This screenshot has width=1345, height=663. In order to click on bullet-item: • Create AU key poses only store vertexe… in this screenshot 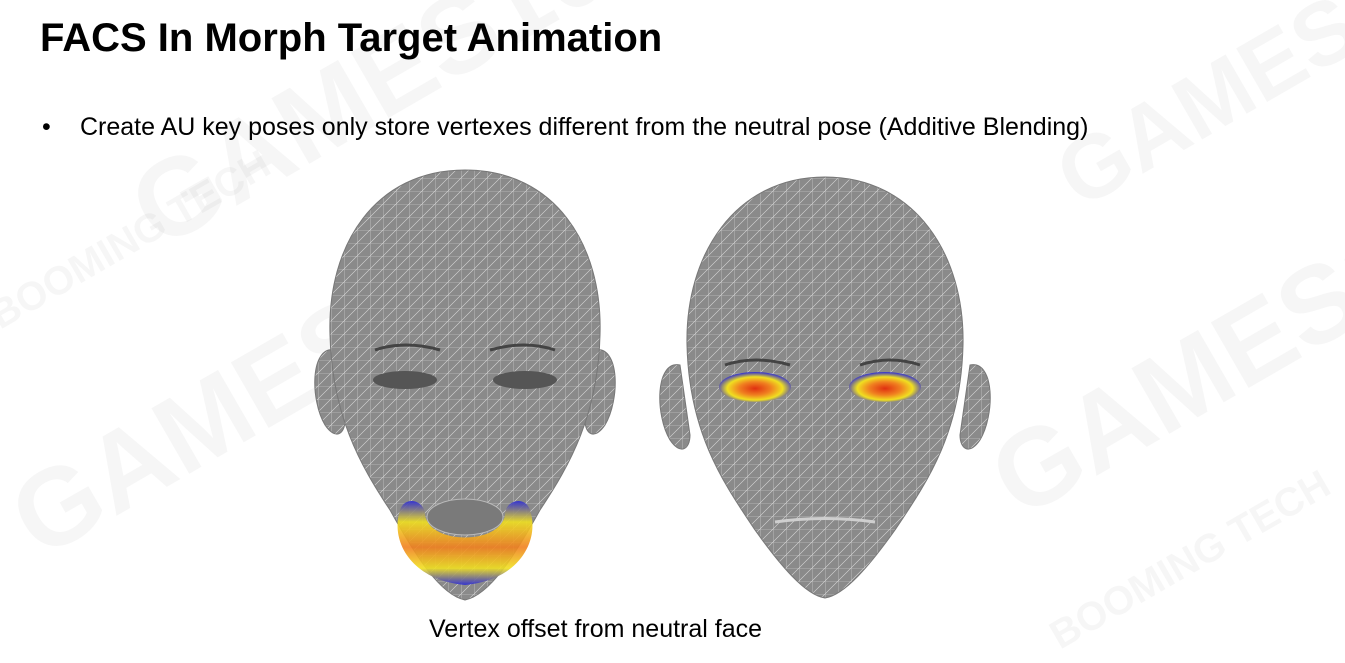, I will do `click(565, 127)`.